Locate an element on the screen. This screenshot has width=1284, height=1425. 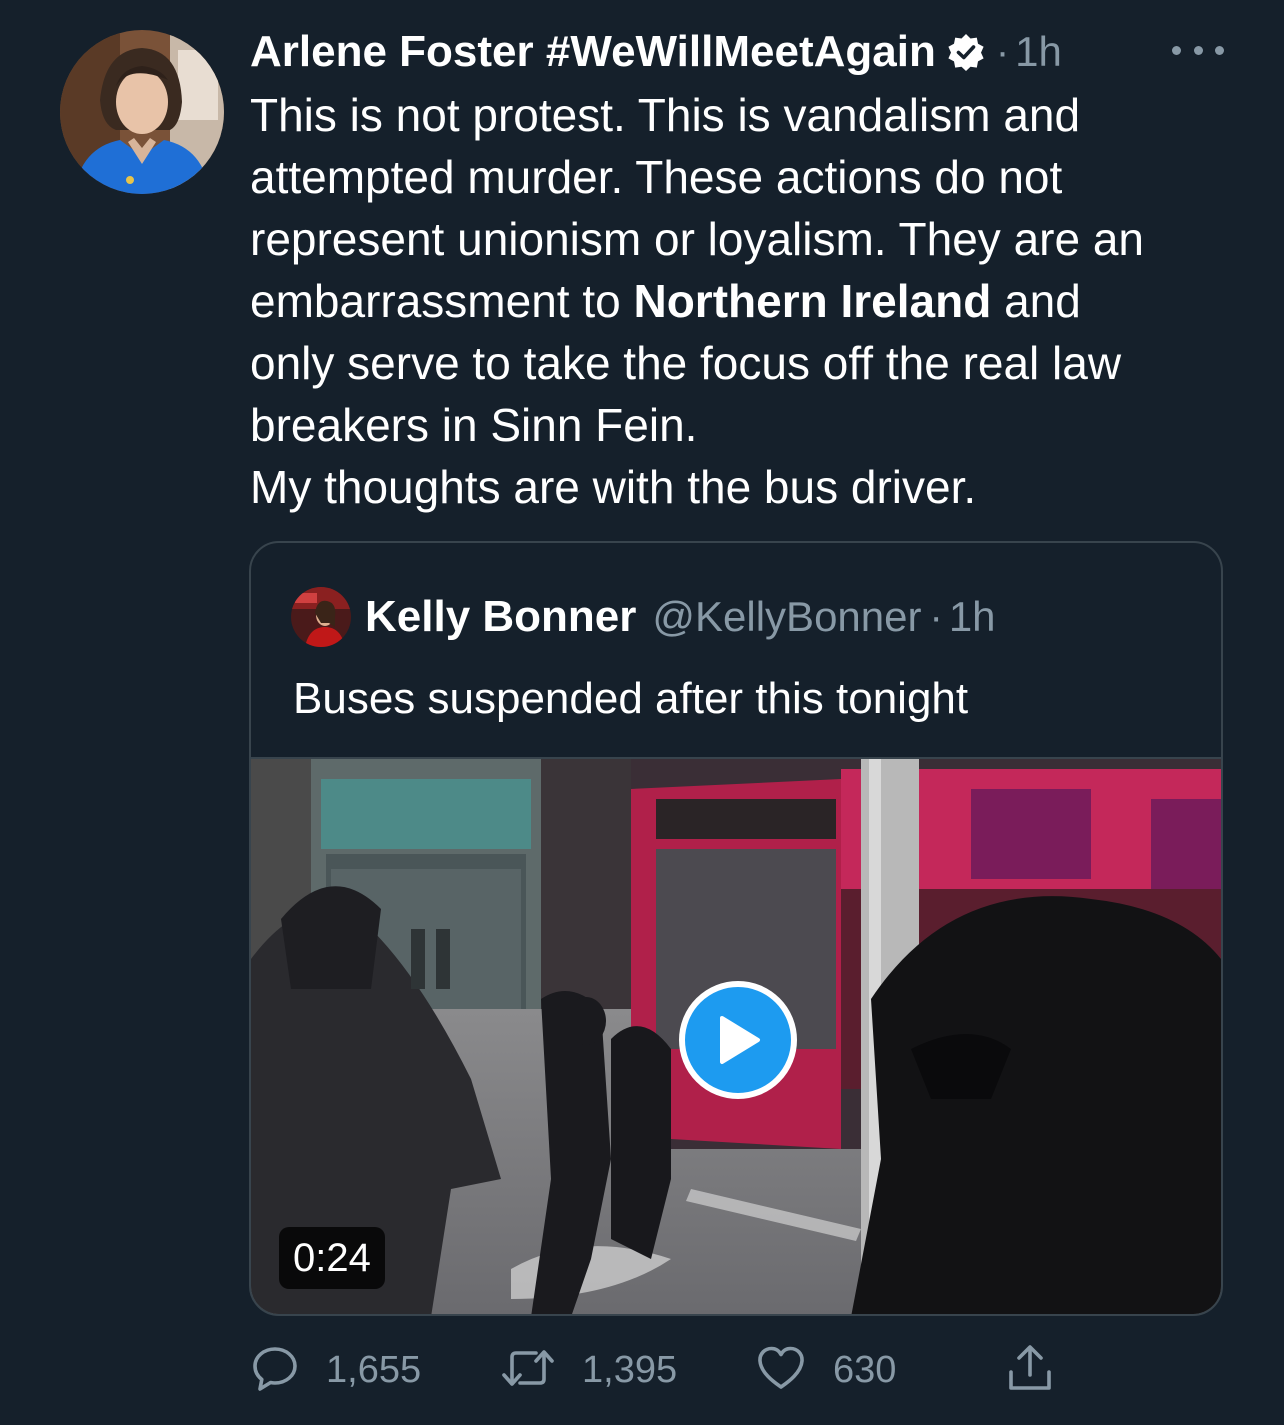
retweet-button: 1,395 is located at coordinates (588, 1370).